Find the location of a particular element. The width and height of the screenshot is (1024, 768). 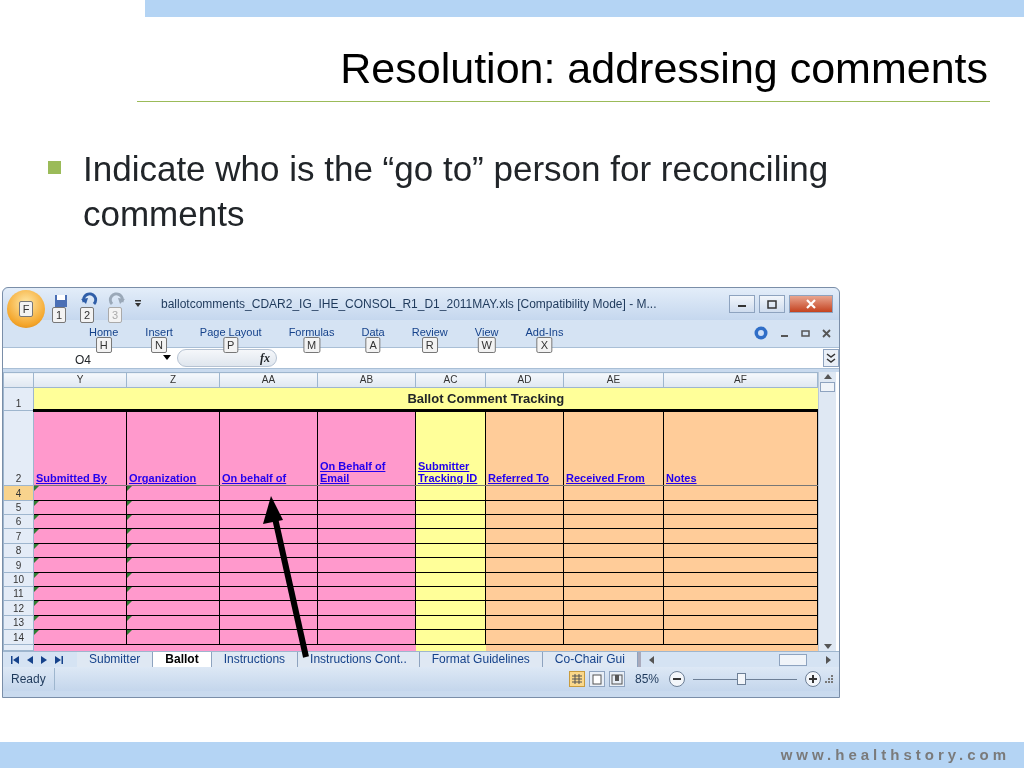

normal-view-button is located at coordinates (576, 679).